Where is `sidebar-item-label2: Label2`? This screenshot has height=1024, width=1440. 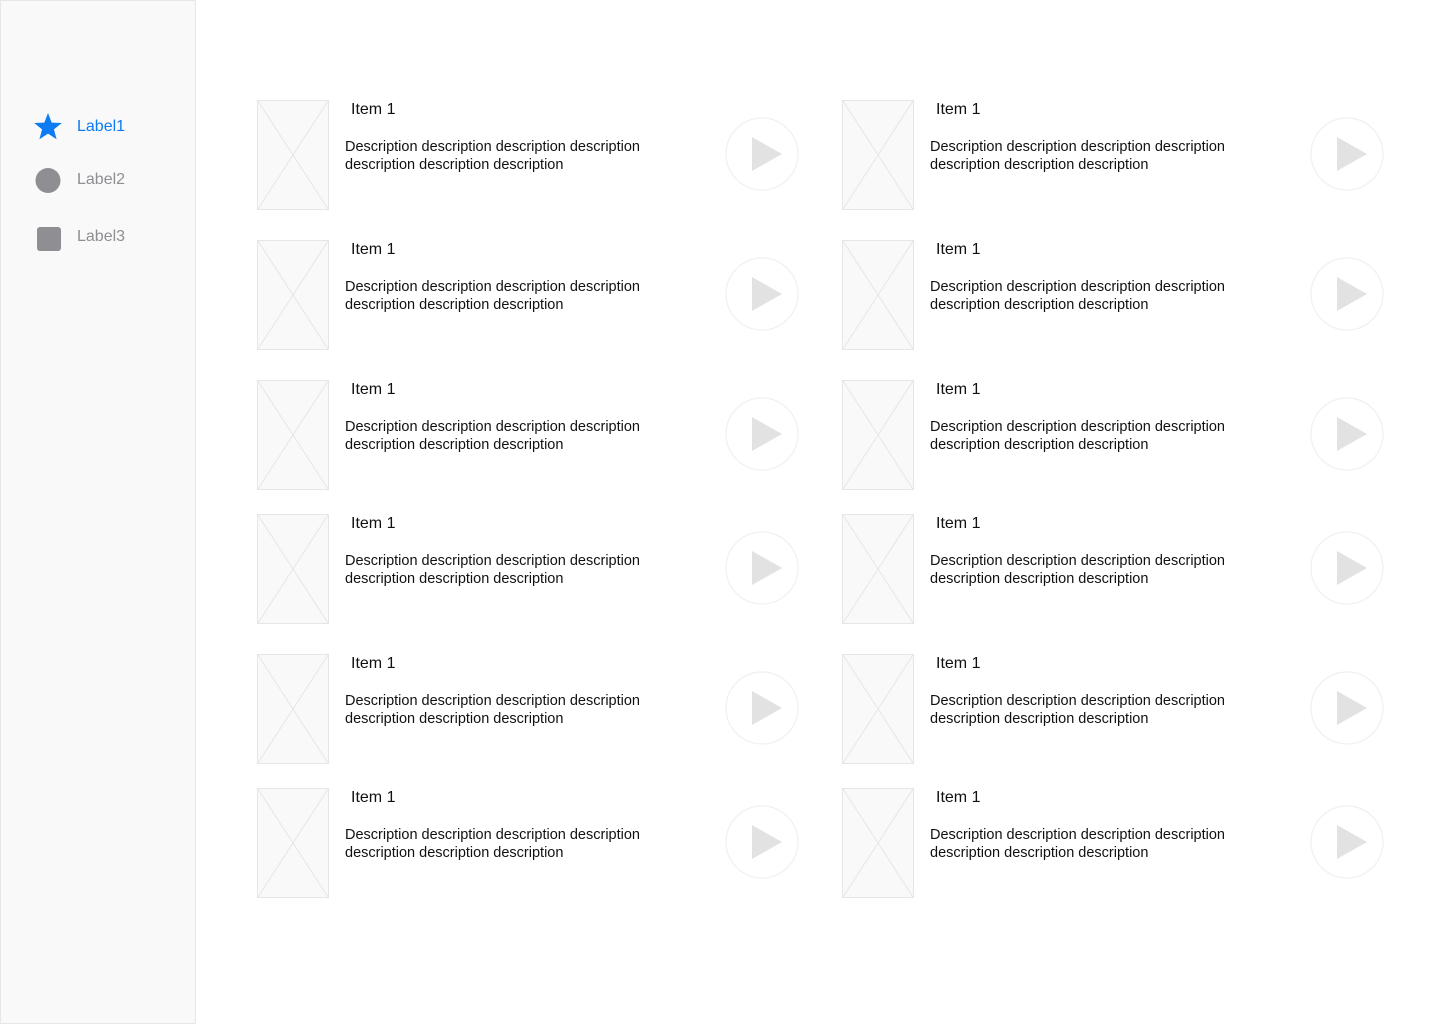 sidebar-item-label2: Label2 is located at coordinates (79, 180).